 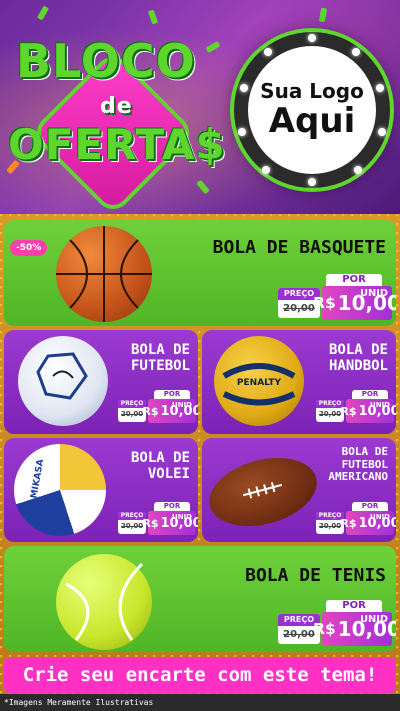 I want to click on title-line-1: BLOCO, so click(x=106, y=61).